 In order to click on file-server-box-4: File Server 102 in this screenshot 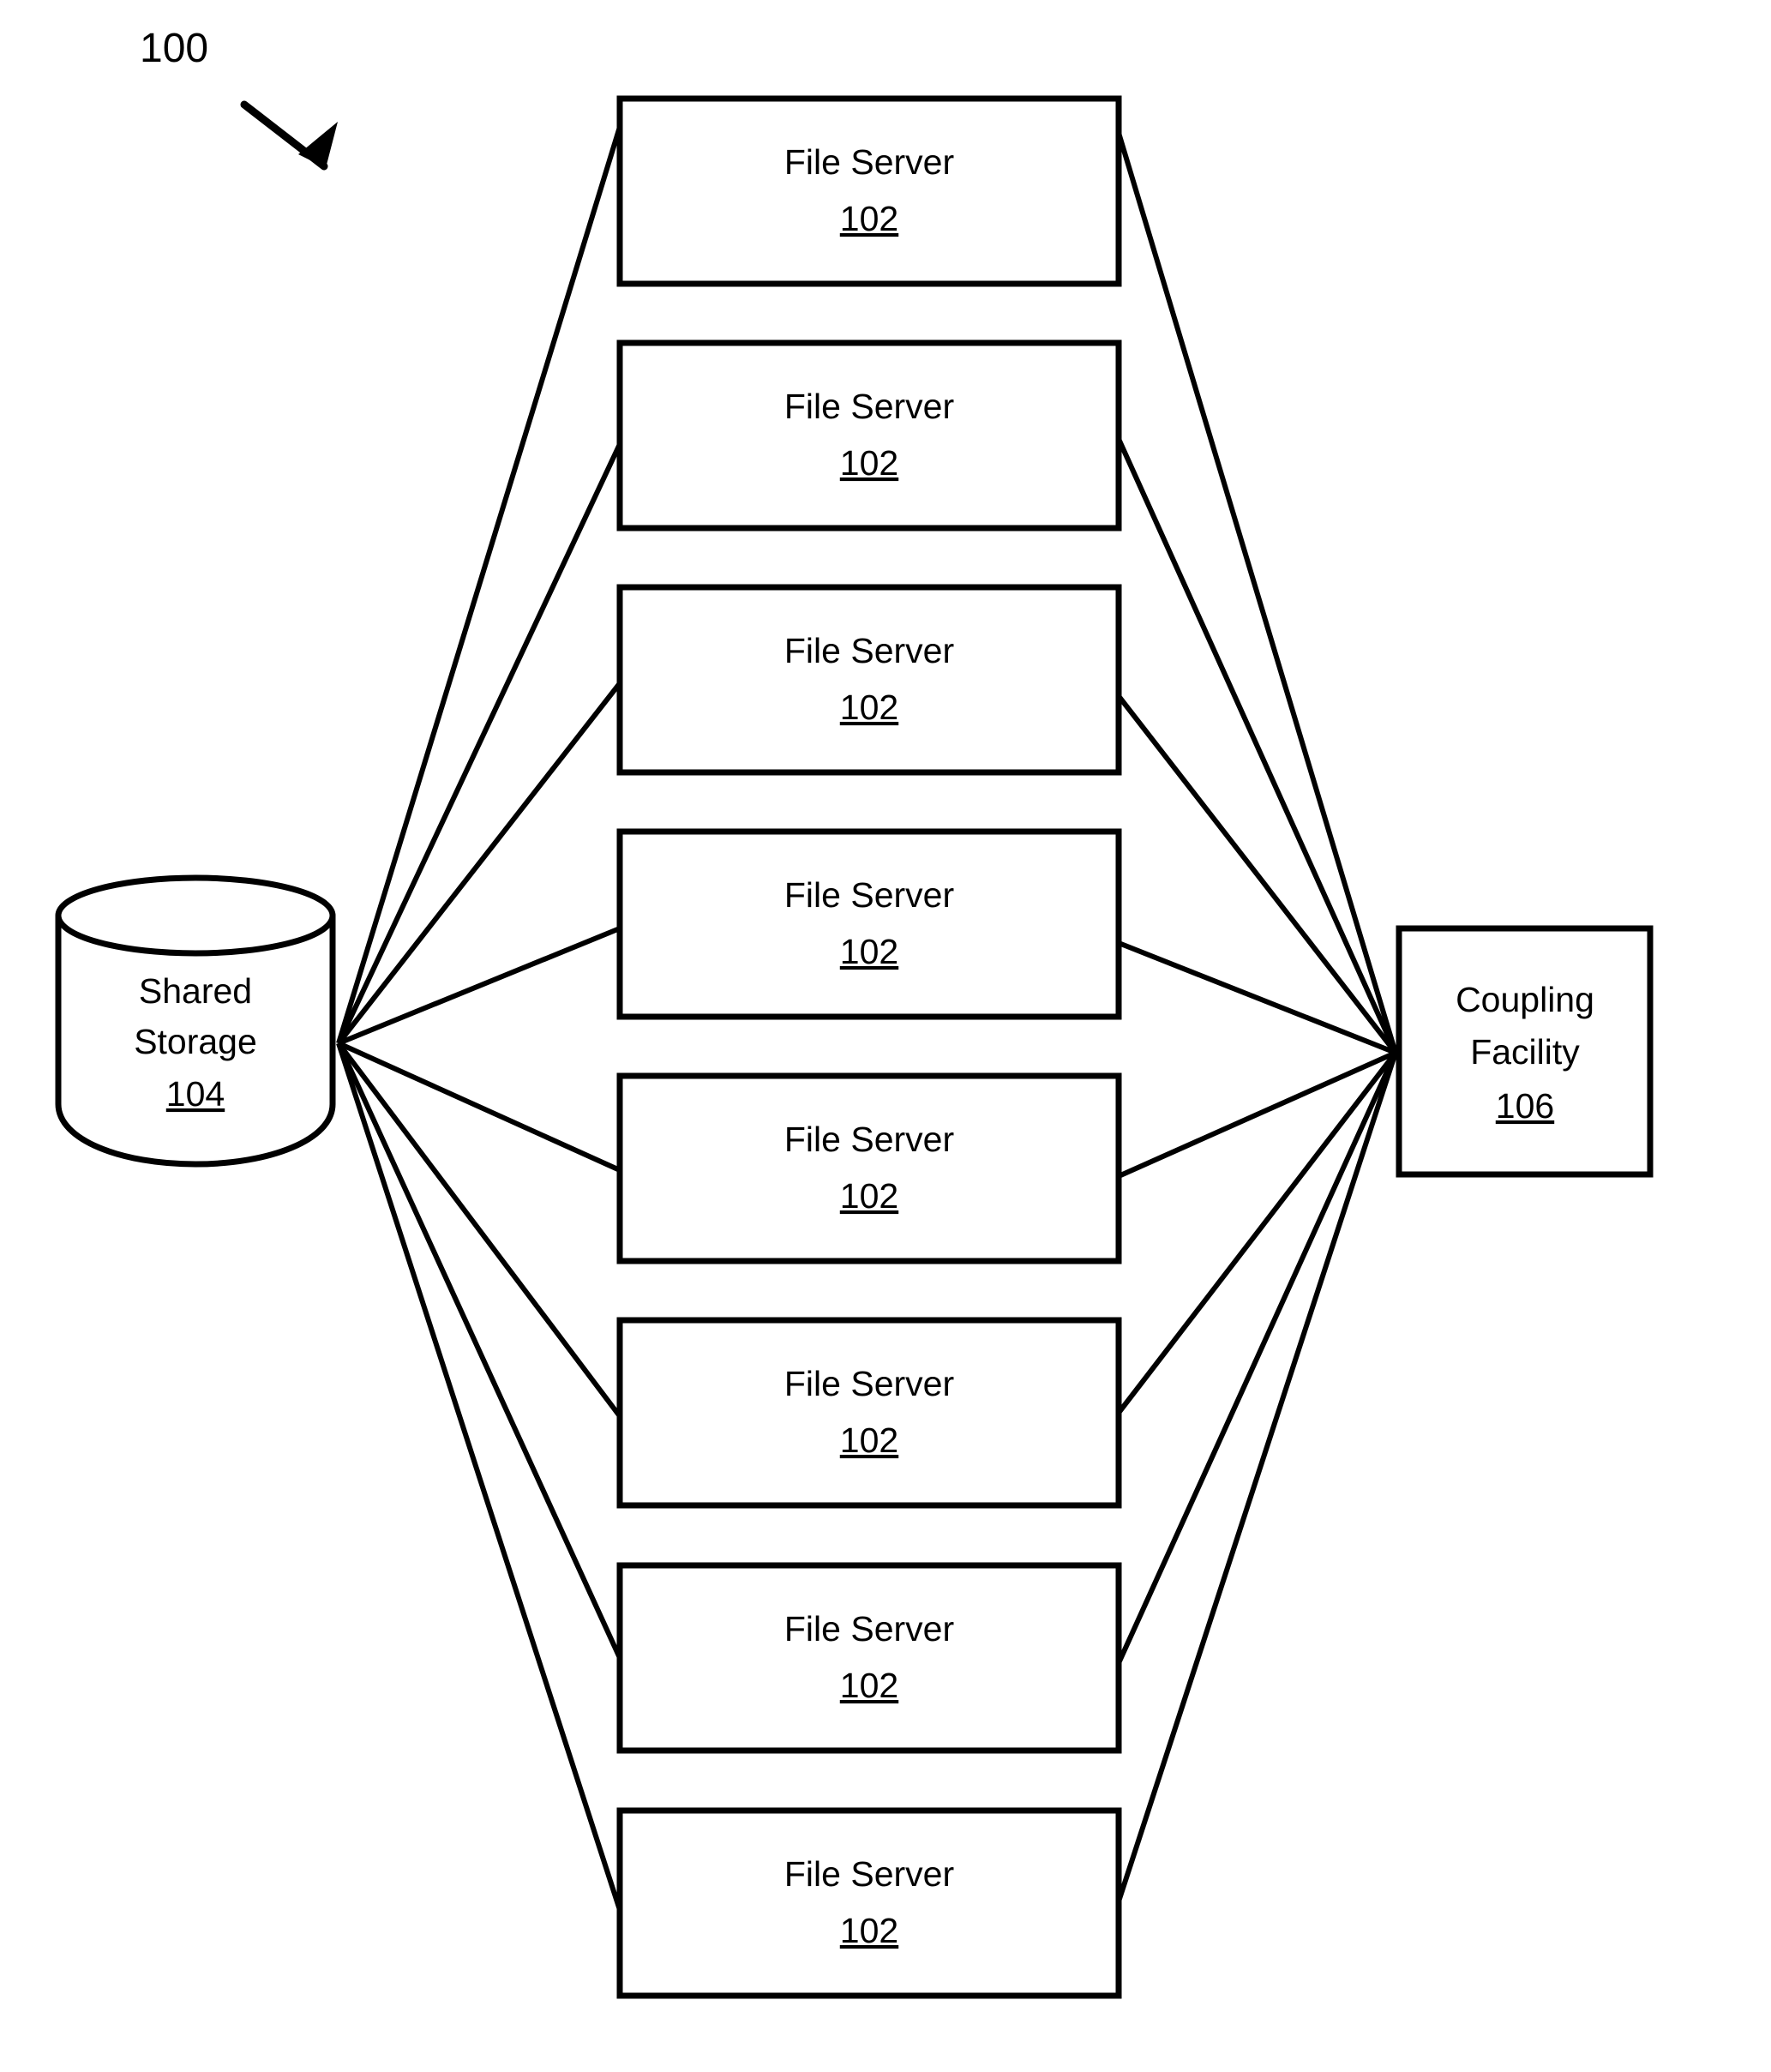, I will do `click(869, 924)`.